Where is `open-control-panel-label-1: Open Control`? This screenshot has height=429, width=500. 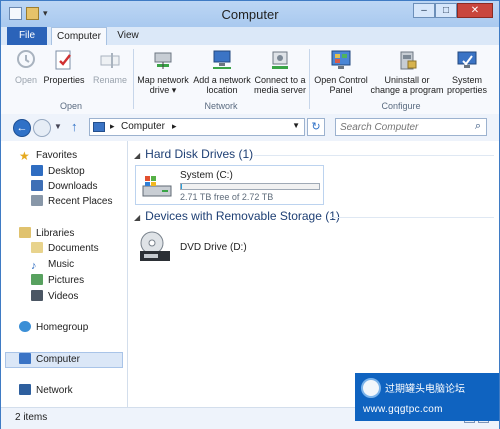
open-control-panel-label-1: Open Control is located at coordinates (341, 80).